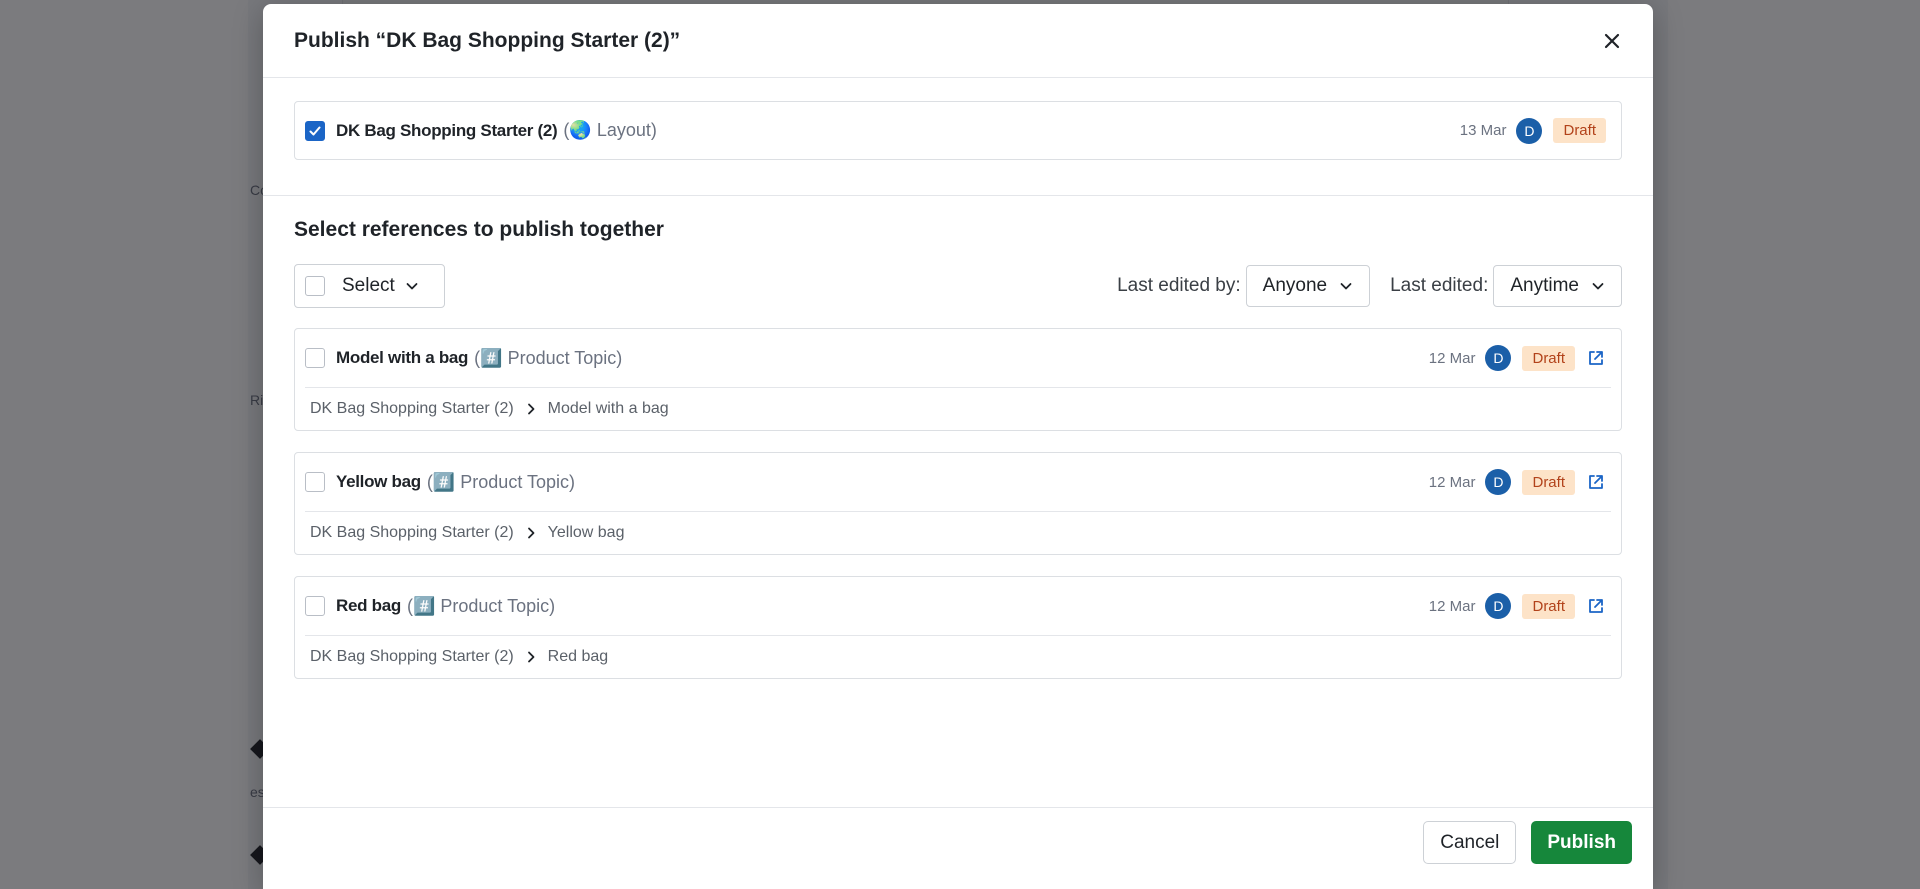 The height and width of the screenshot is (889, 1920). I want to click on checkmark-icon, so click(315, 130).